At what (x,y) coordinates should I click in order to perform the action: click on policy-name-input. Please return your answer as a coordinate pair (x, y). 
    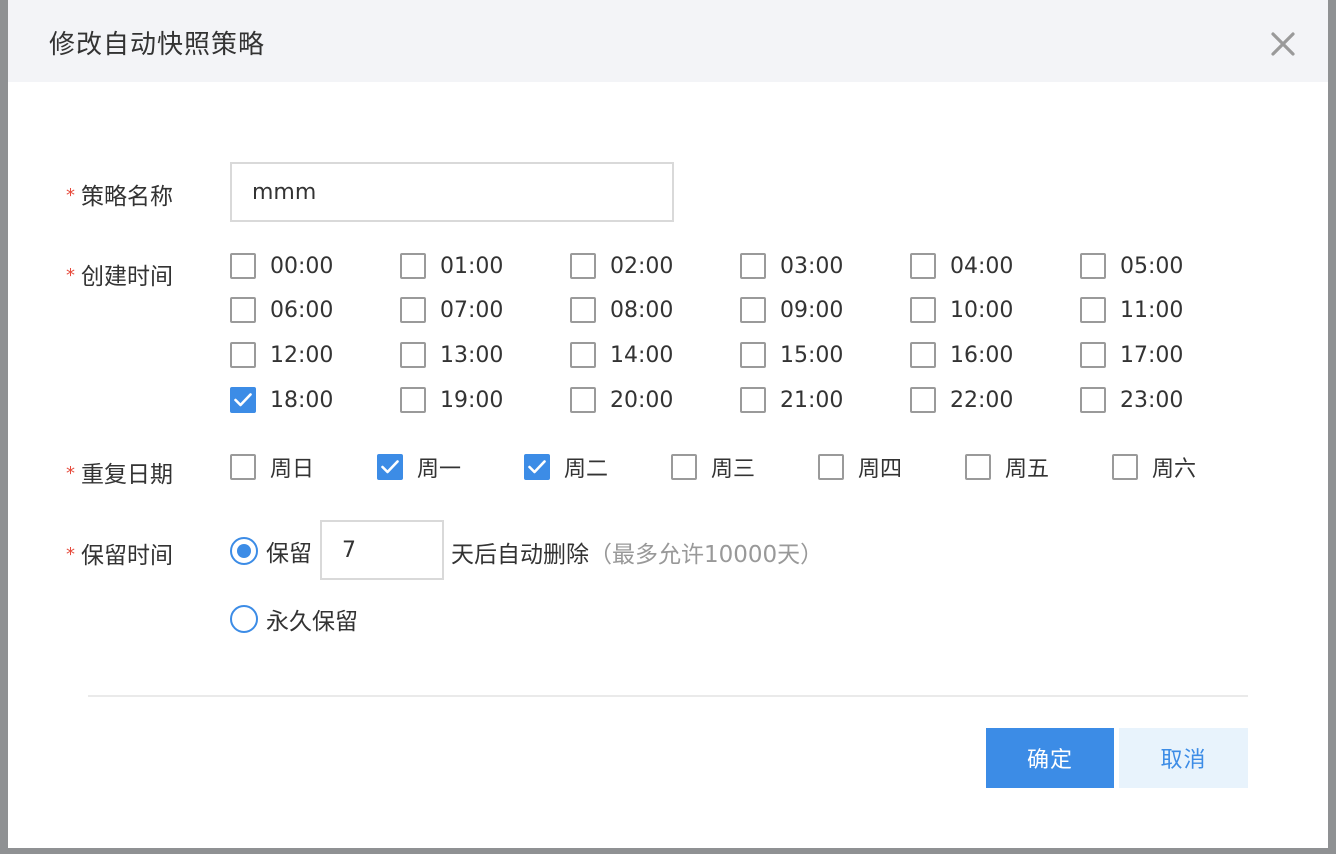
    Looking at the image, I should click on (452, 192).